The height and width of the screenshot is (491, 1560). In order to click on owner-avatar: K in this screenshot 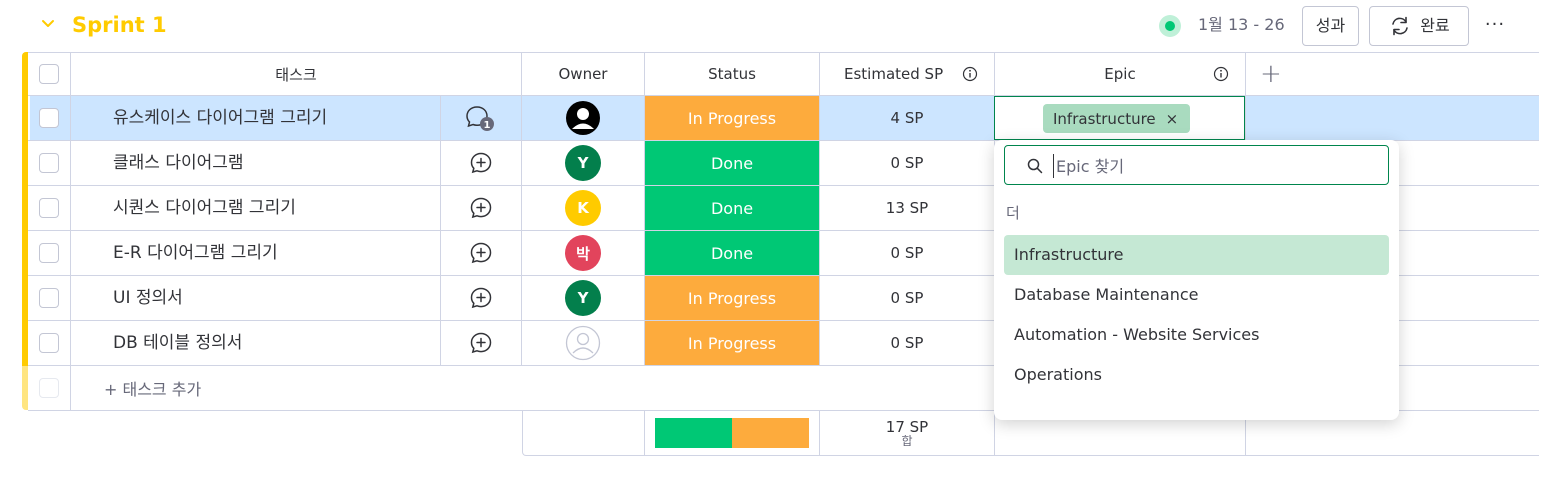, I will do `click(583, 208)`.